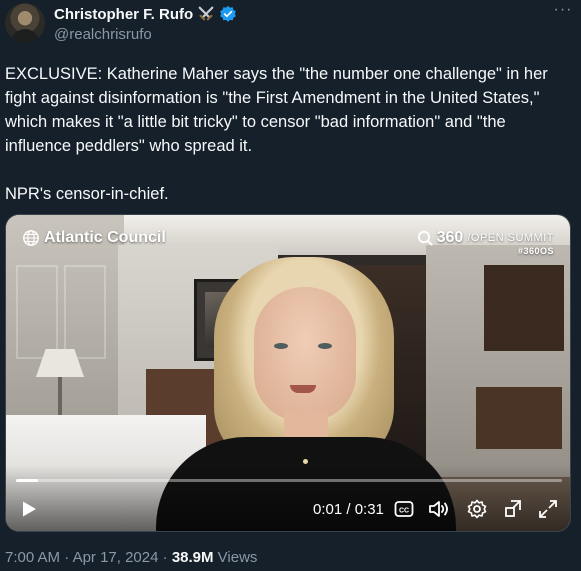 The width and height of the screenshot is (581, 571). Describe the element at coordinates (325, 346) in the screenshot. I see `speaker-eye-right` at that location.